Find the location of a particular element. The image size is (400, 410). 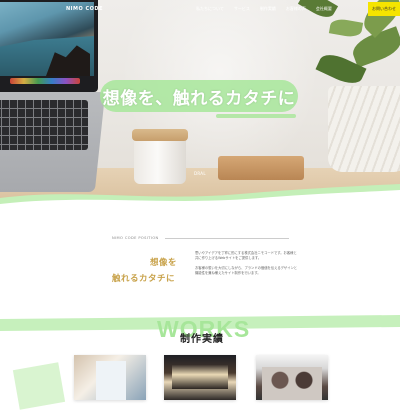

decorative-square is located at coordinates (39, 386).